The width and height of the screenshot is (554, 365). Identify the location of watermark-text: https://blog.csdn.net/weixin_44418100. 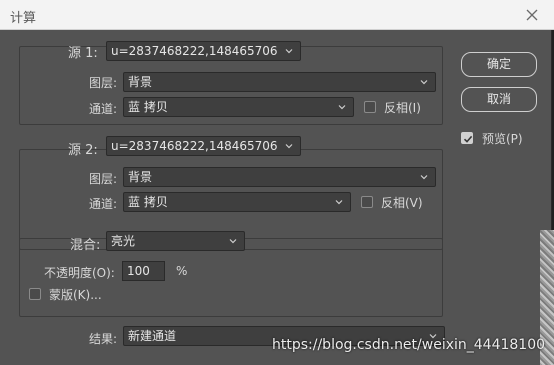
(409, 345).